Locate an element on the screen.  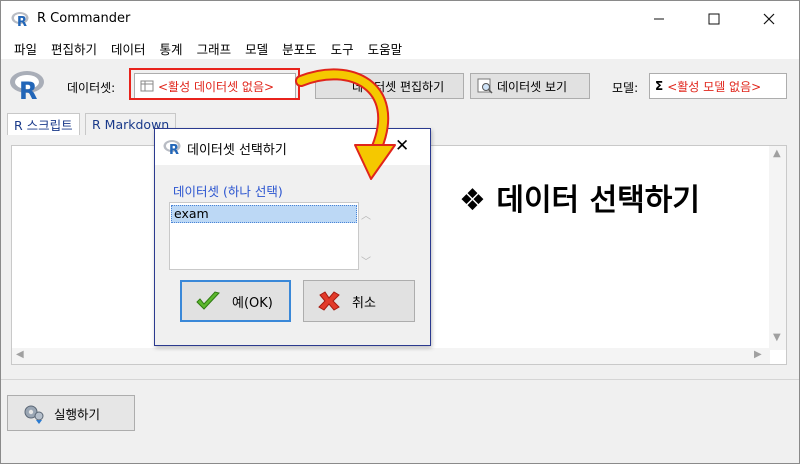
dataset-listbox: exam is located at coordinates (264, 236).